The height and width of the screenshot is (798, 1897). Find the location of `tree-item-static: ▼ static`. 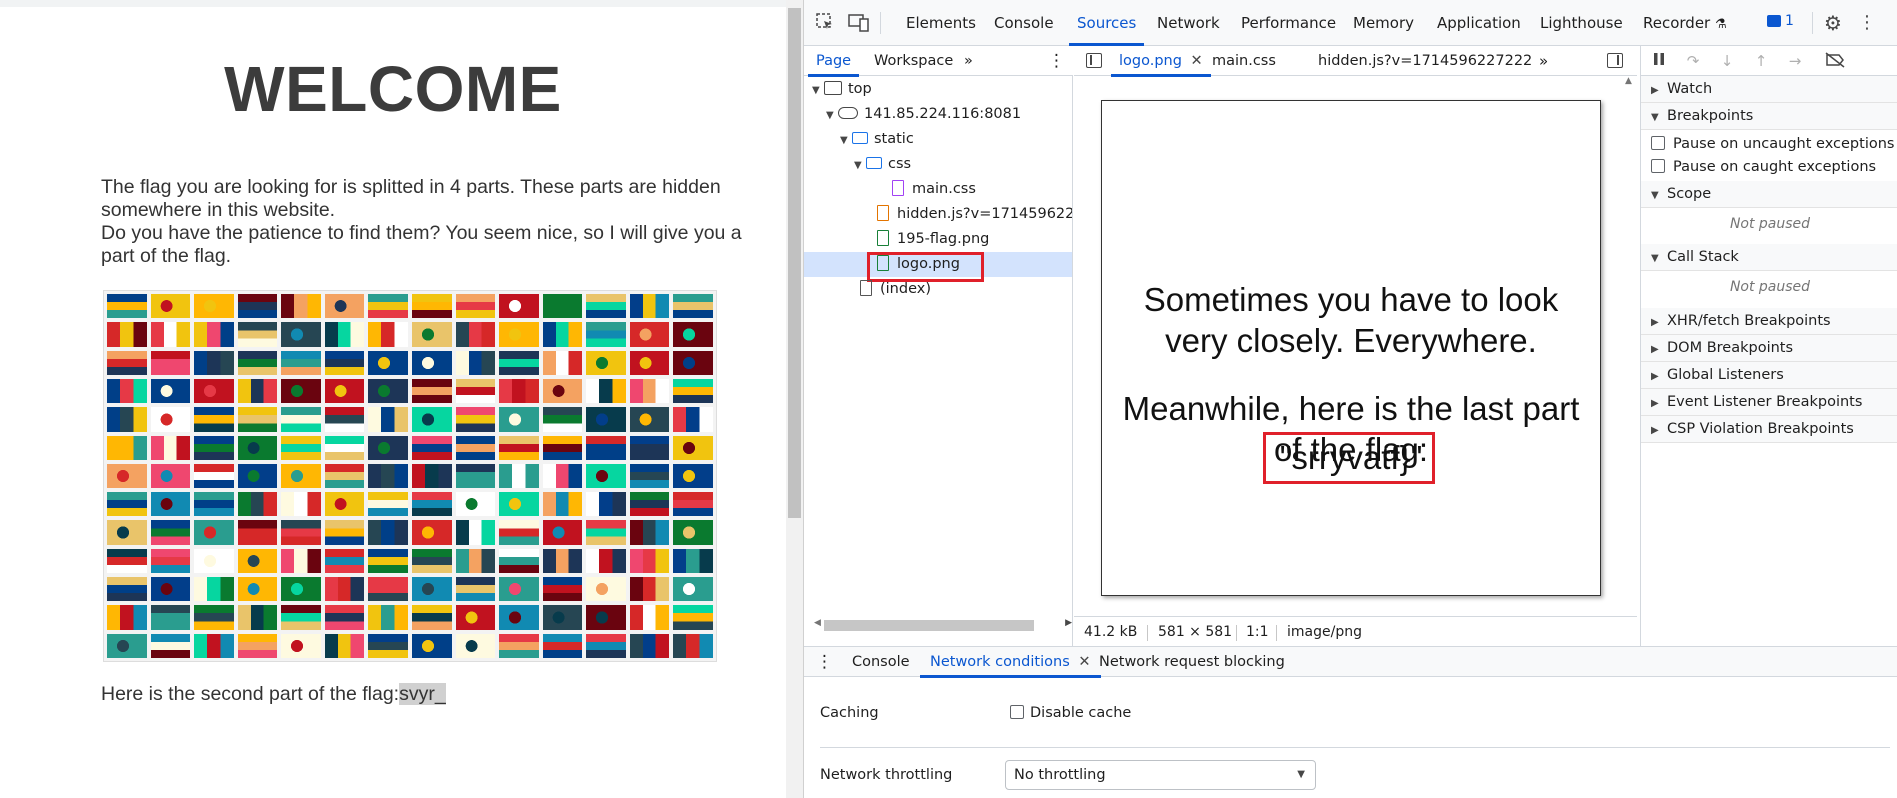

tree-item-static: ▼ static is located at coordinates (938, 139).